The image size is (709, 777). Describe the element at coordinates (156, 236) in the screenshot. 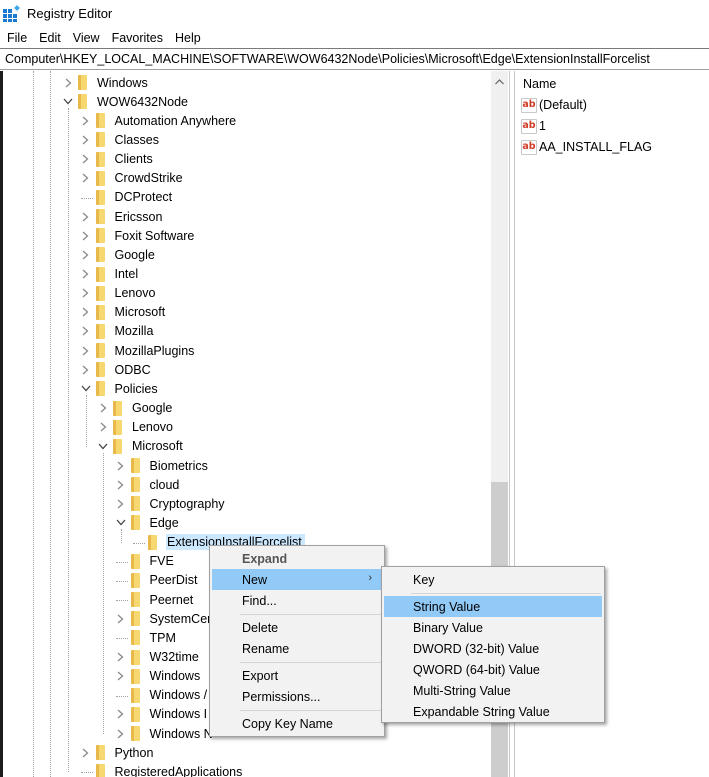

I see `tree-node-label: Foxit Software` at that location.